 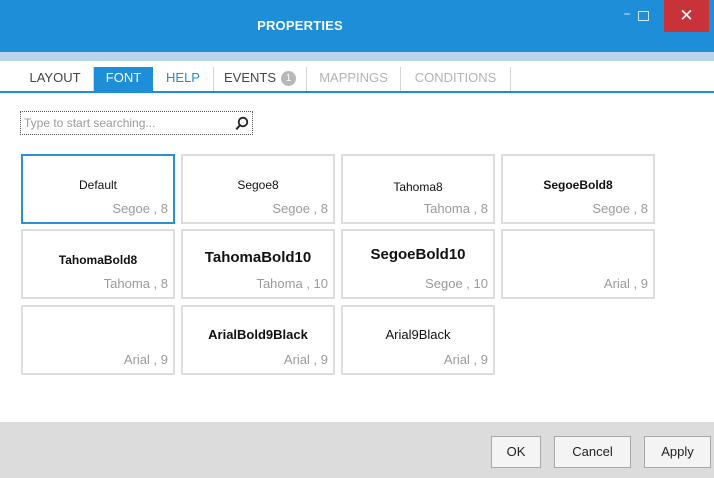 I want to click on font-tile-segoebold8: SegoeBold8 Segoe , 8, so click(x=578, y=189).